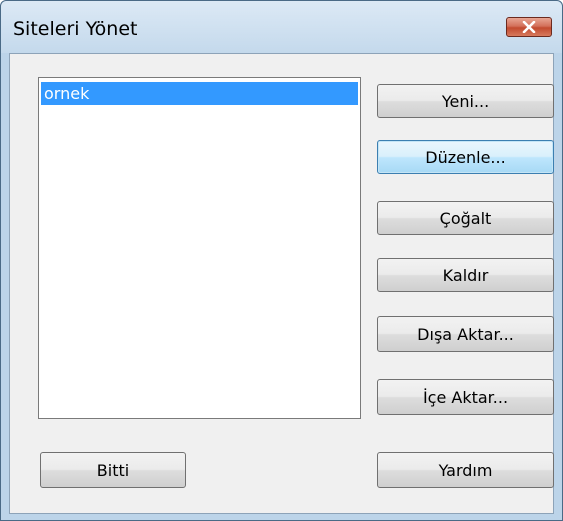  What do you see at coordinates (465, 275) in the screenshot?
I see `remove-button: Kaldır` at bounding box center [465, 275].